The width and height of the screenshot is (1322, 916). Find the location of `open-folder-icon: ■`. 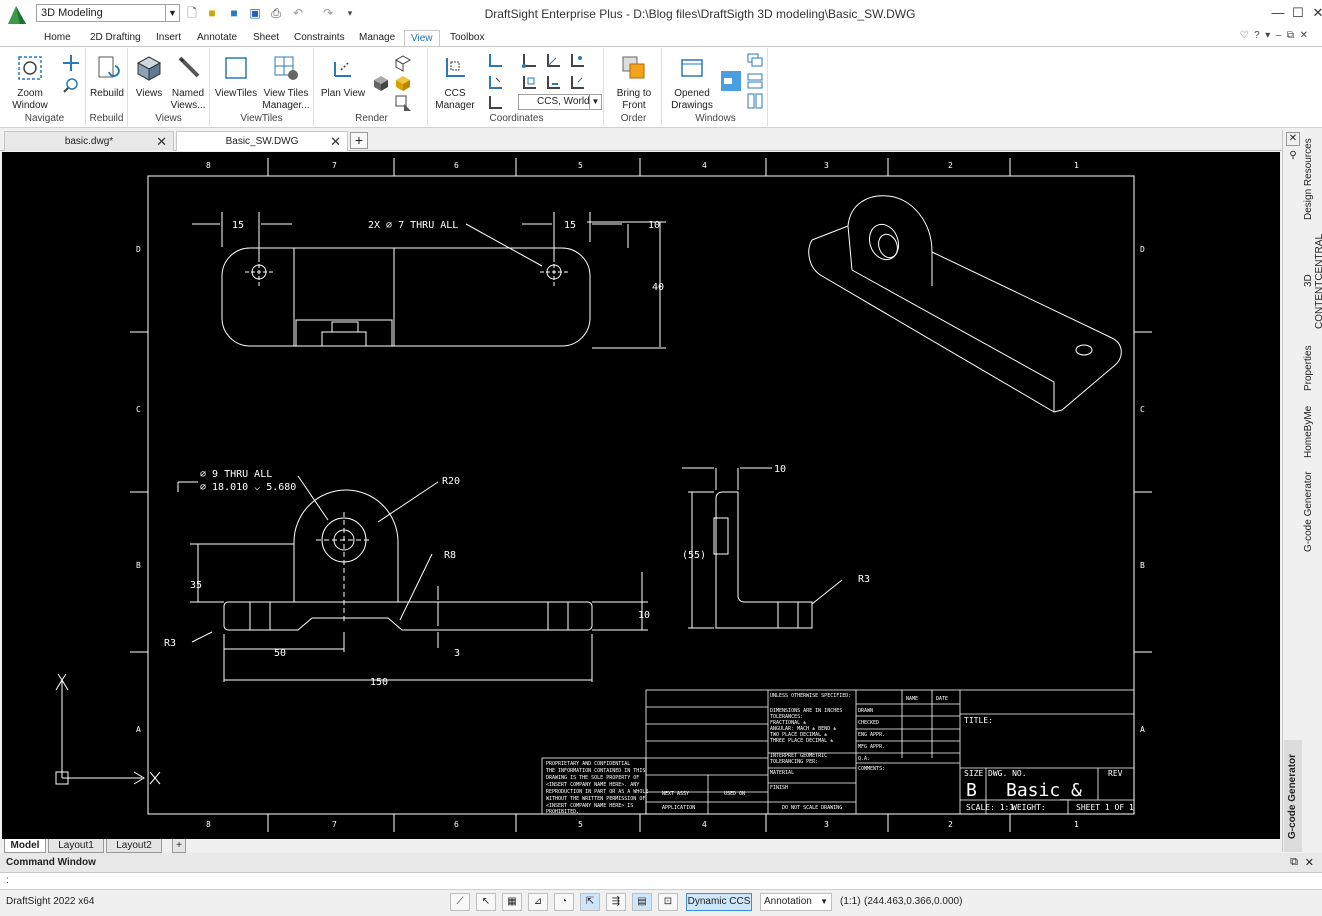

open-folder-icon: ■ is located at coordinates (212, 13).